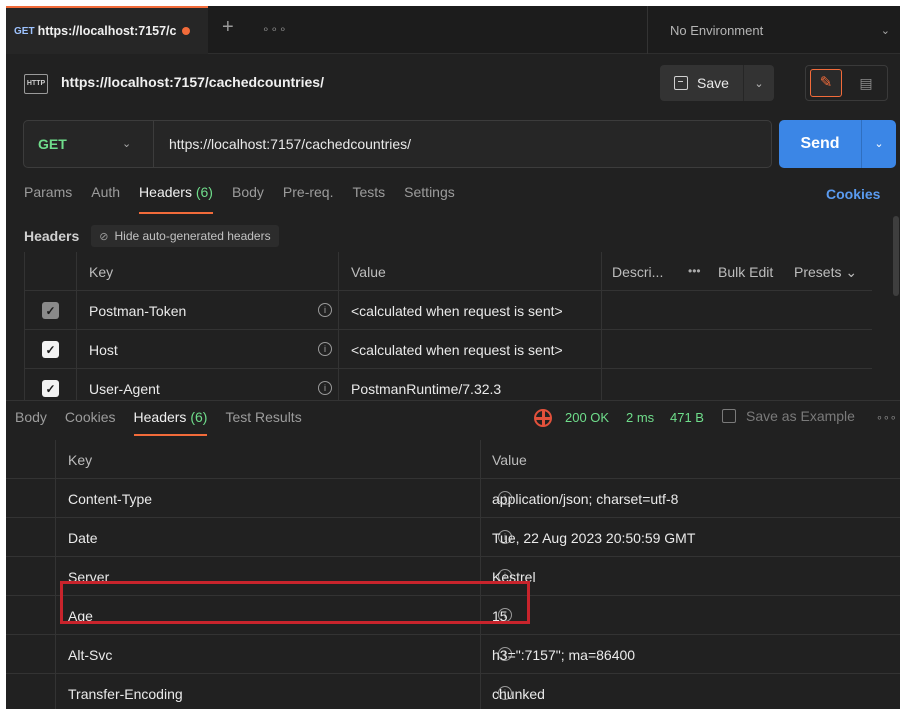  I want to click on method-label: GET, so click(52, 144).